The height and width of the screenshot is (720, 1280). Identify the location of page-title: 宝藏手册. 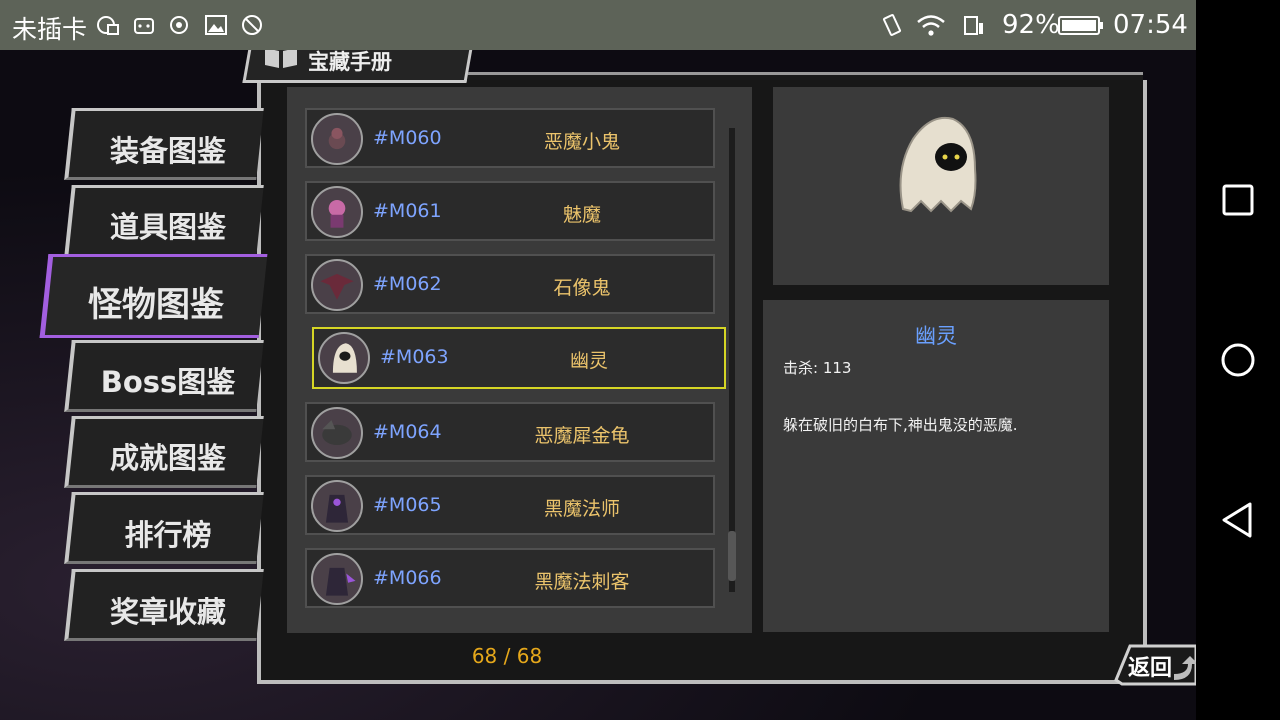
(350, 62).